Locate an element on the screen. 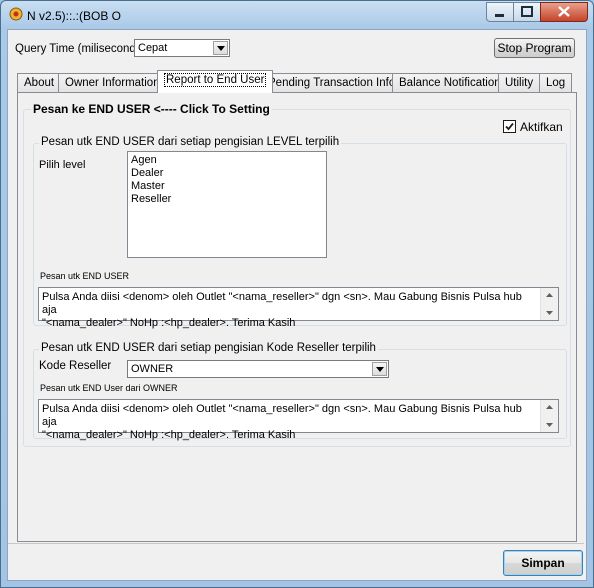 This screenshot has height=588, width=594. tab-log: Log is located at coordinates (556, 82).